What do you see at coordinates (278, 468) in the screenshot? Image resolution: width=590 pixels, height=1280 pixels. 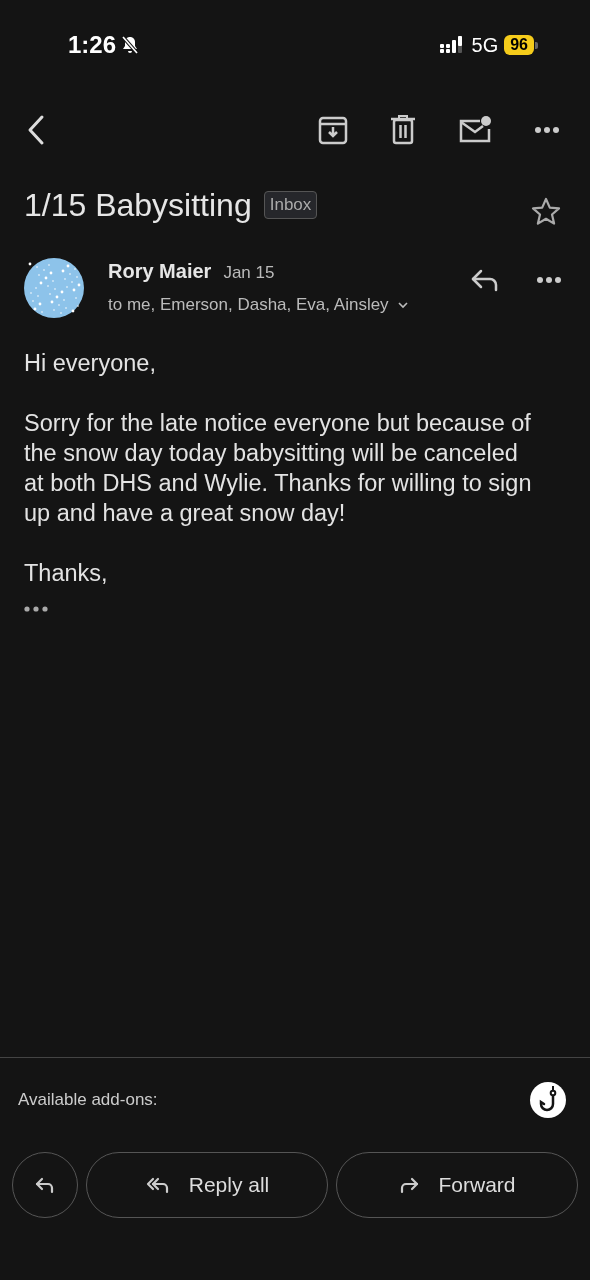 I see `body-paragraph: Sorry for the late notice everyone but because of the snow day today babysitting will be canceled at both DHS and Wylie. Thanks for willing to sign up and have a great snow day!` at bounding box center [278, 468].